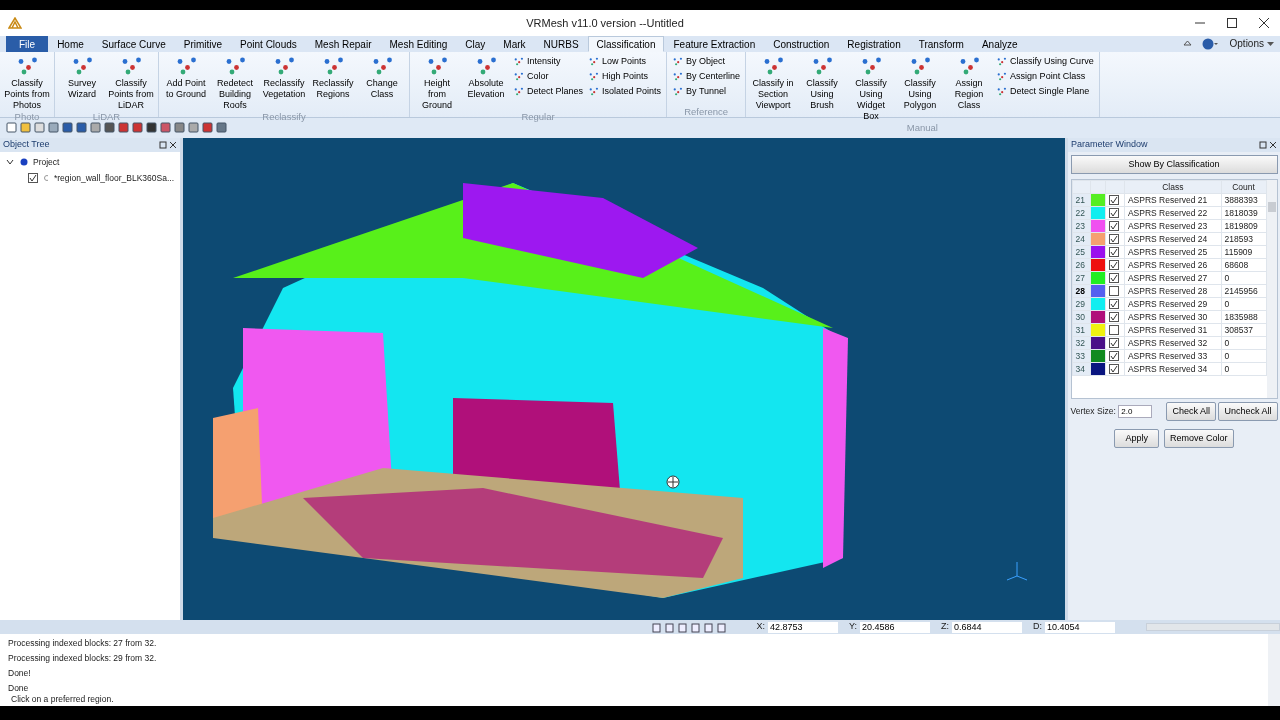 The width and height of the screenshot is (1280, 720). What do you see at coordinates (773, 87) in the screenshot?
I see `ribbon-button: Classify in Section Viewport` at bounding box center [773, 87].